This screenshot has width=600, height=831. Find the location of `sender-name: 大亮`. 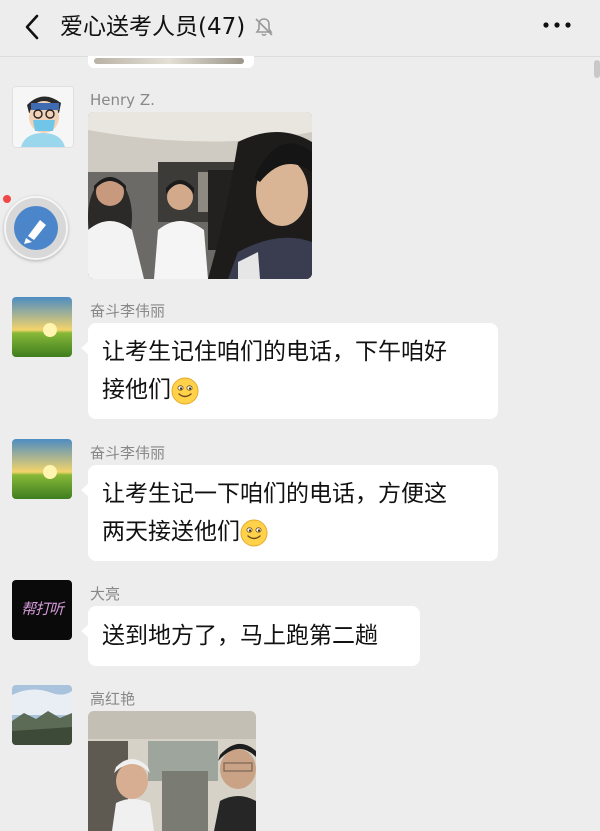

sender-name: 大亮 is located at coordinates (105, 594).